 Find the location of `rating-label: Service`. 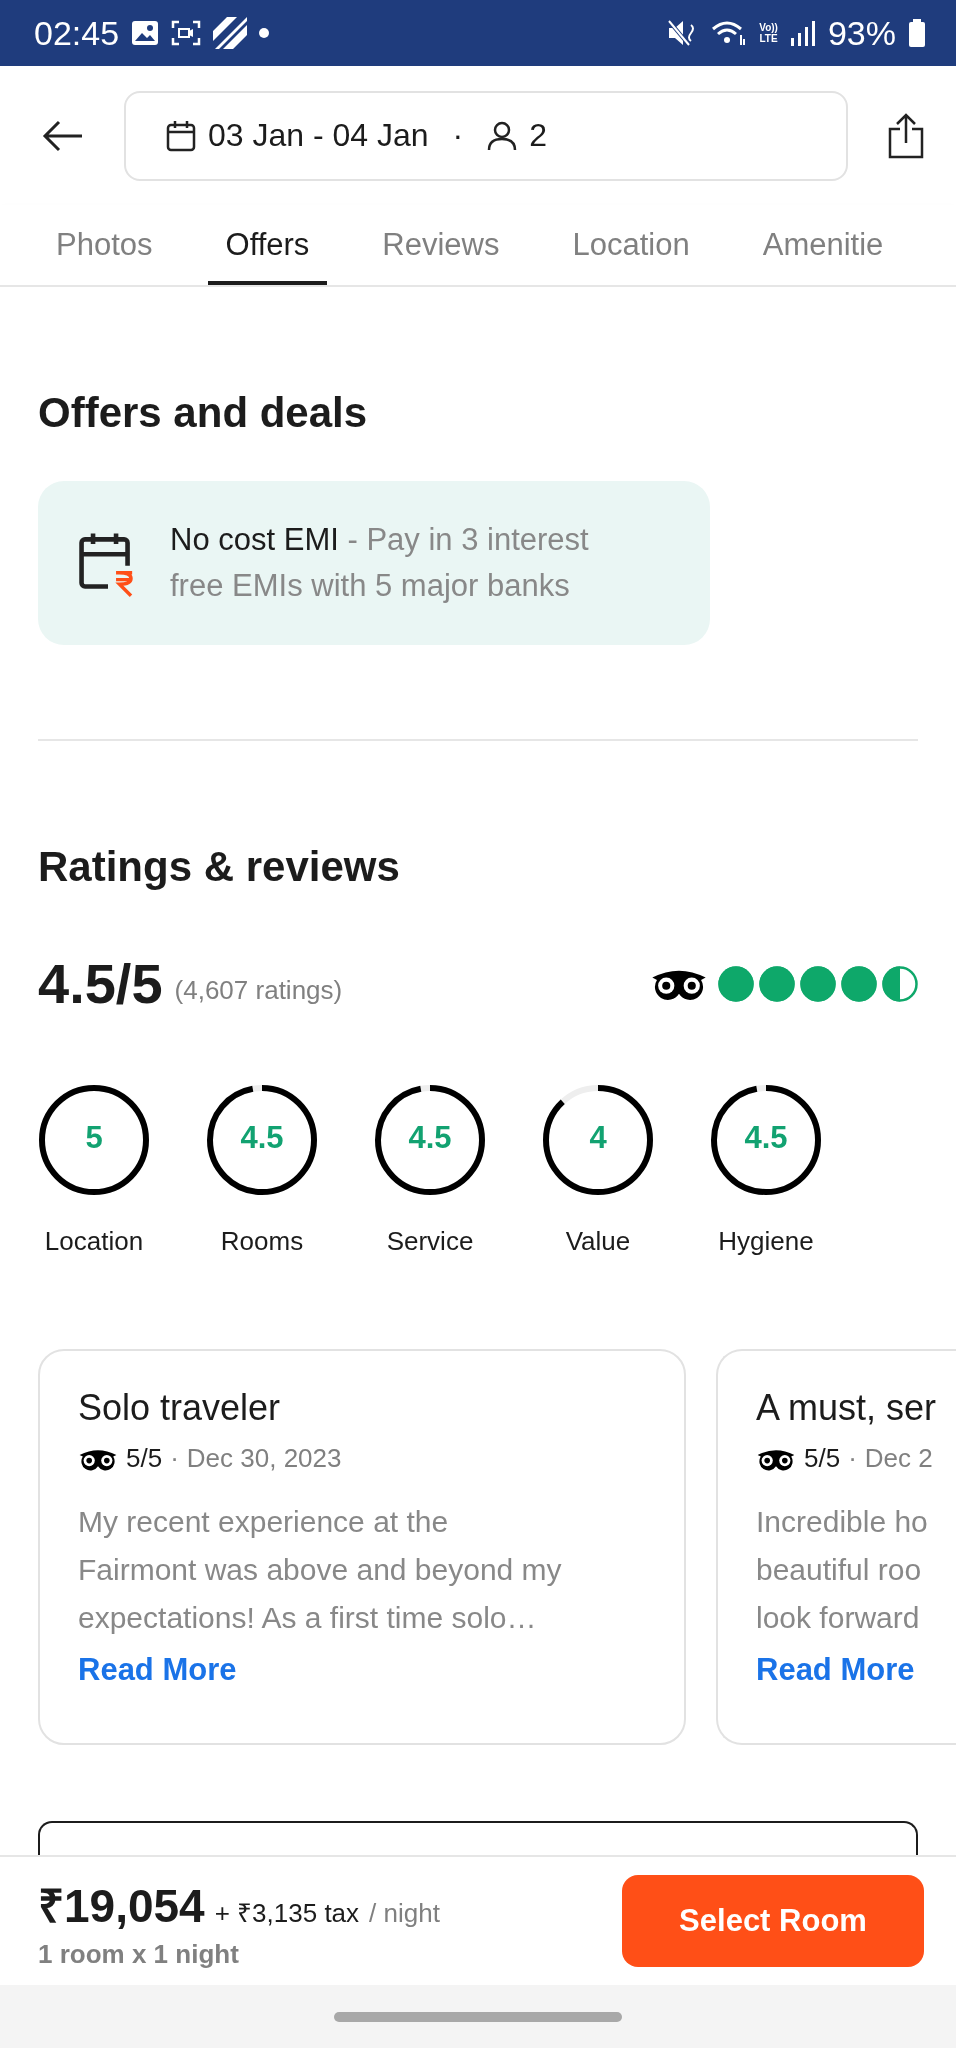

rating-label: Service is located at coordinates (430, 1241).